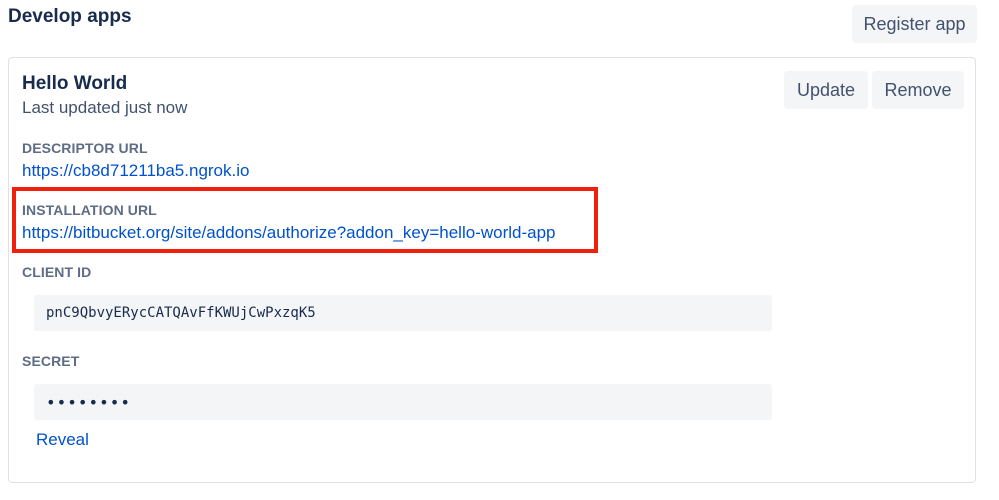 The image size is (999, 500). Describe the element at coordinates (105, 107) in the screenshot. I see `app-last-updated: Last updated just now` at that location.